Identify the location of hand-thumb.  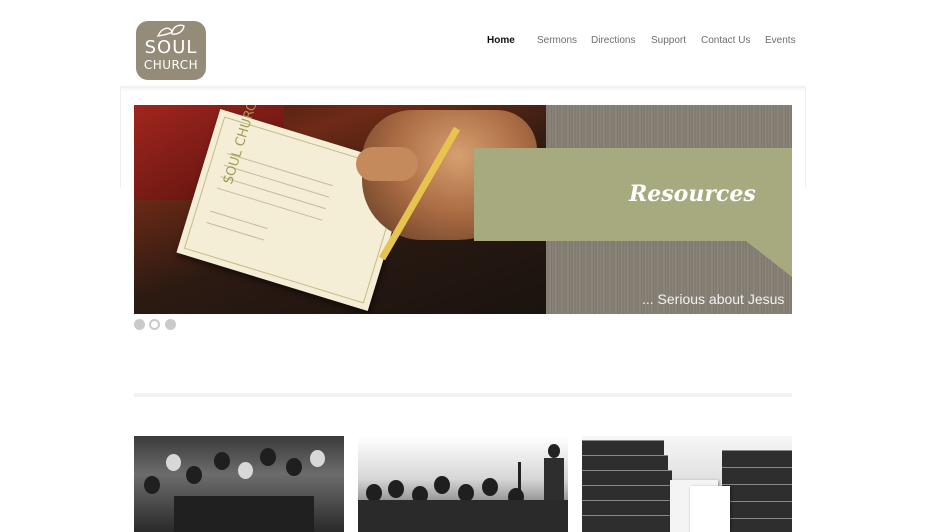
(387, 164).